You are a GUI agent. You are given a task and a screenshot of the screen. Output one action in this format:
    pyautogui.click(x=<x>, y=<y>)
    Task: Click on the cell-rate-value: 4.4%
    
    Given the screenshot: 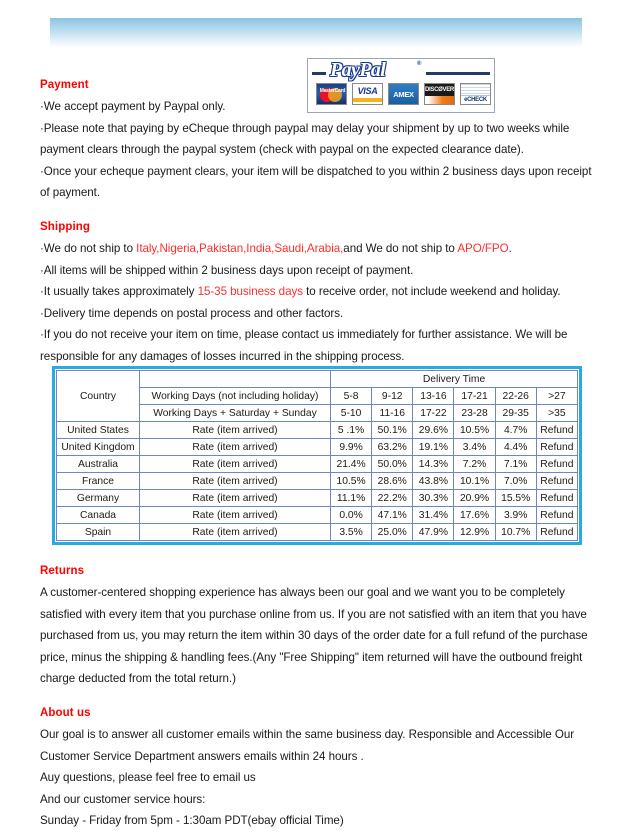 What is the action you would take?
    pyautogui.click(x=515, y=447)
    